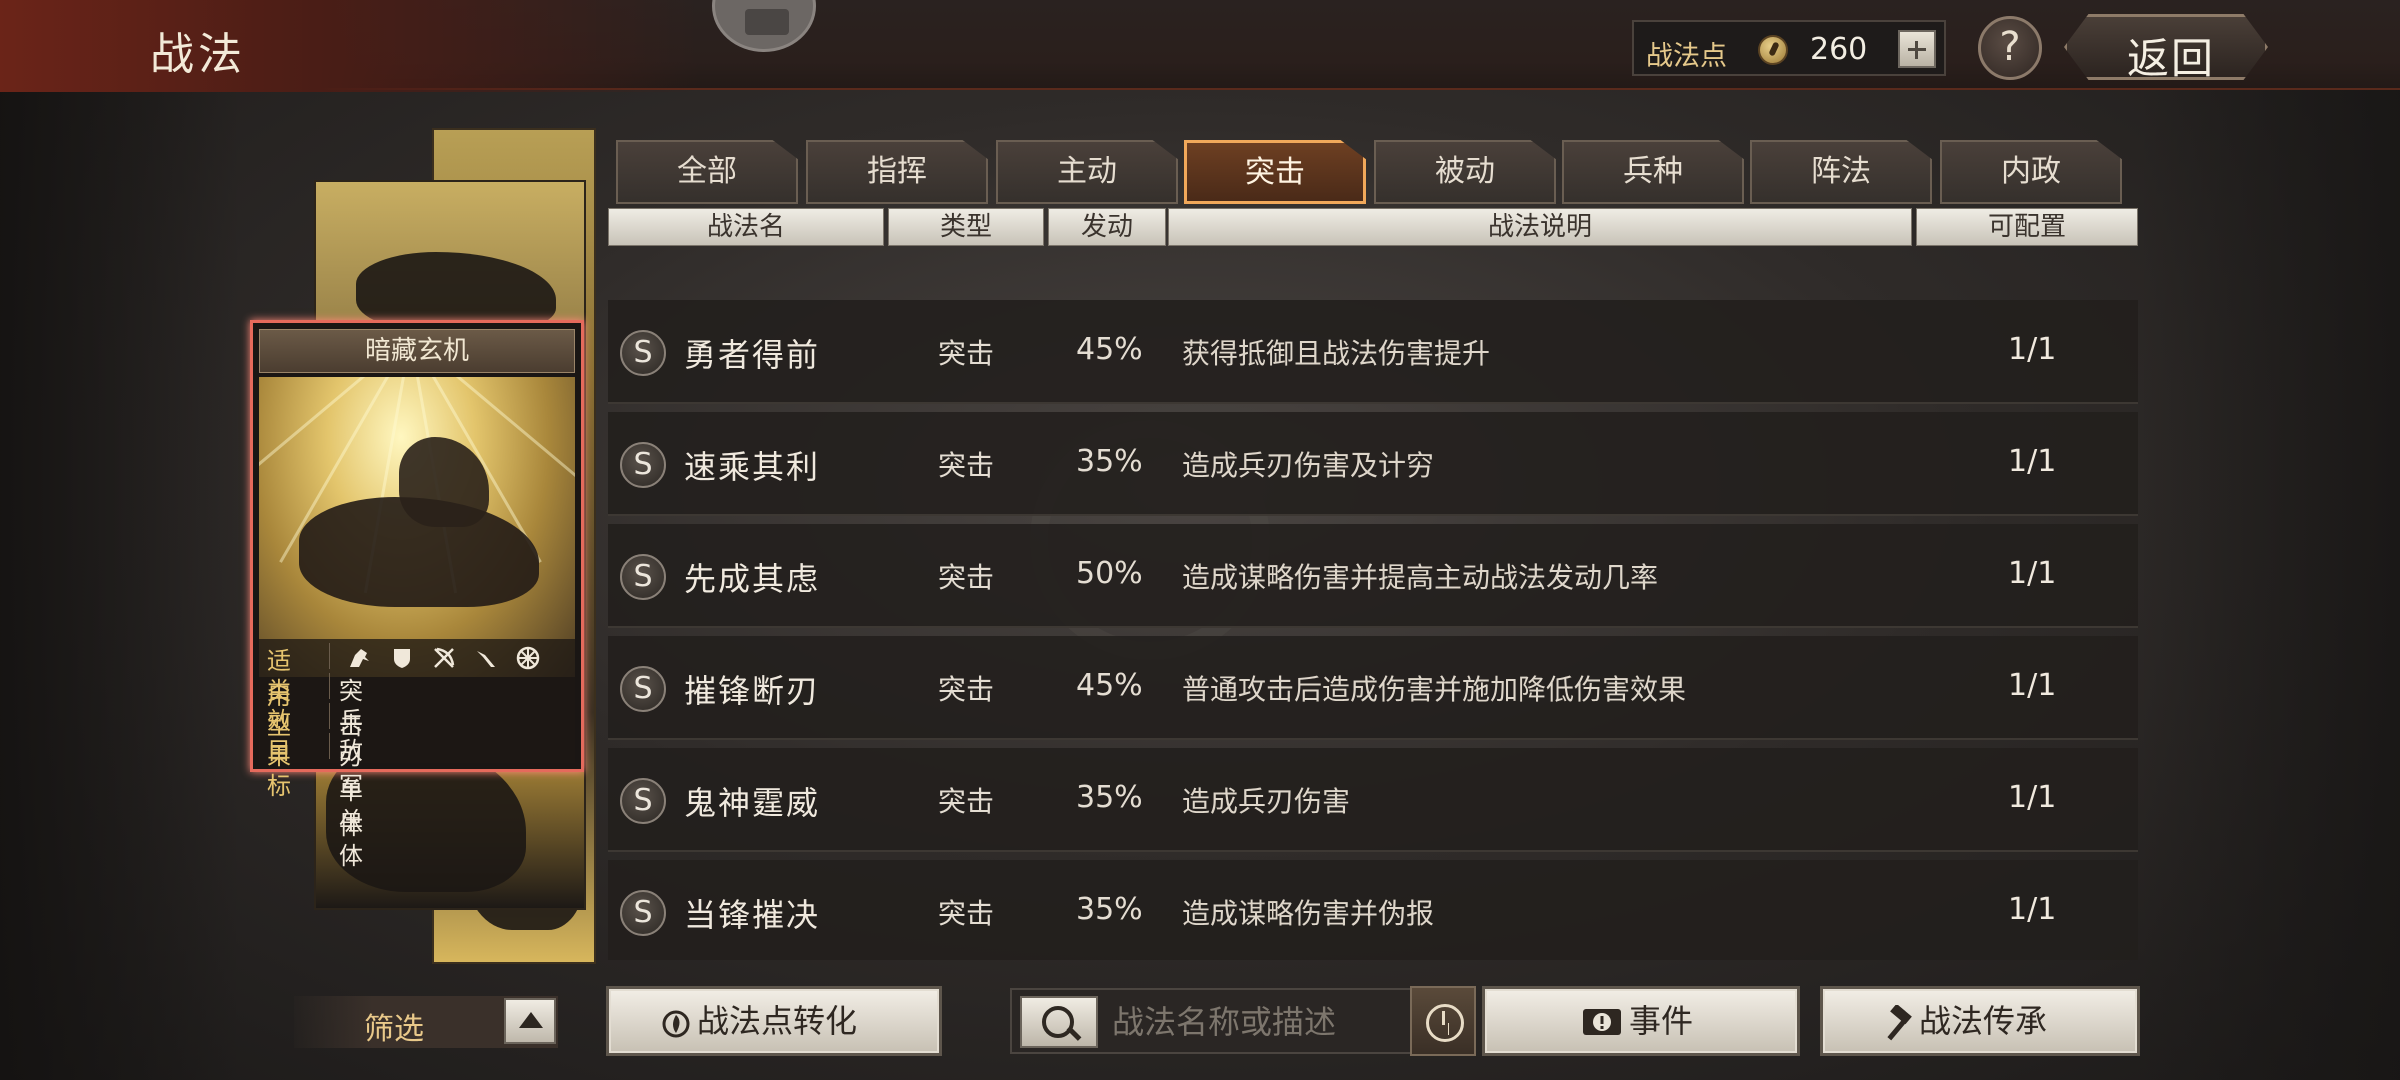 This screenshot has width=2400, height=1080. What do you see at coordinates (1465, 172) in the screenshot?
I see `tab-passive: 被动` at bounding box center [1465, 172].